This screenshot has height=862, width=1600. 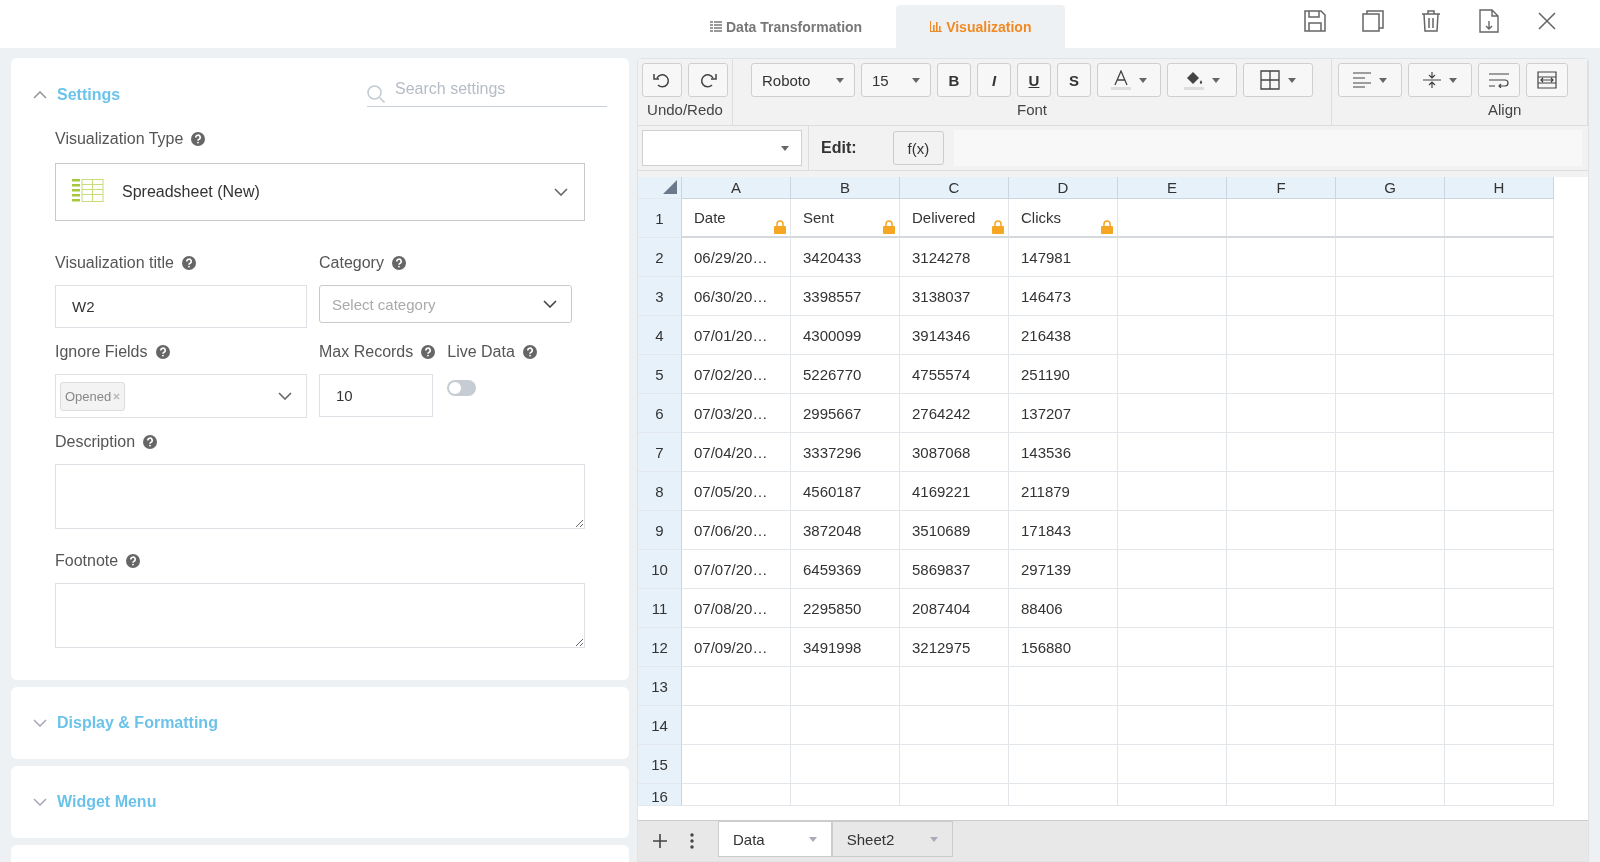 I want to click on duplicate-icon, so click(x=1373, y=21).